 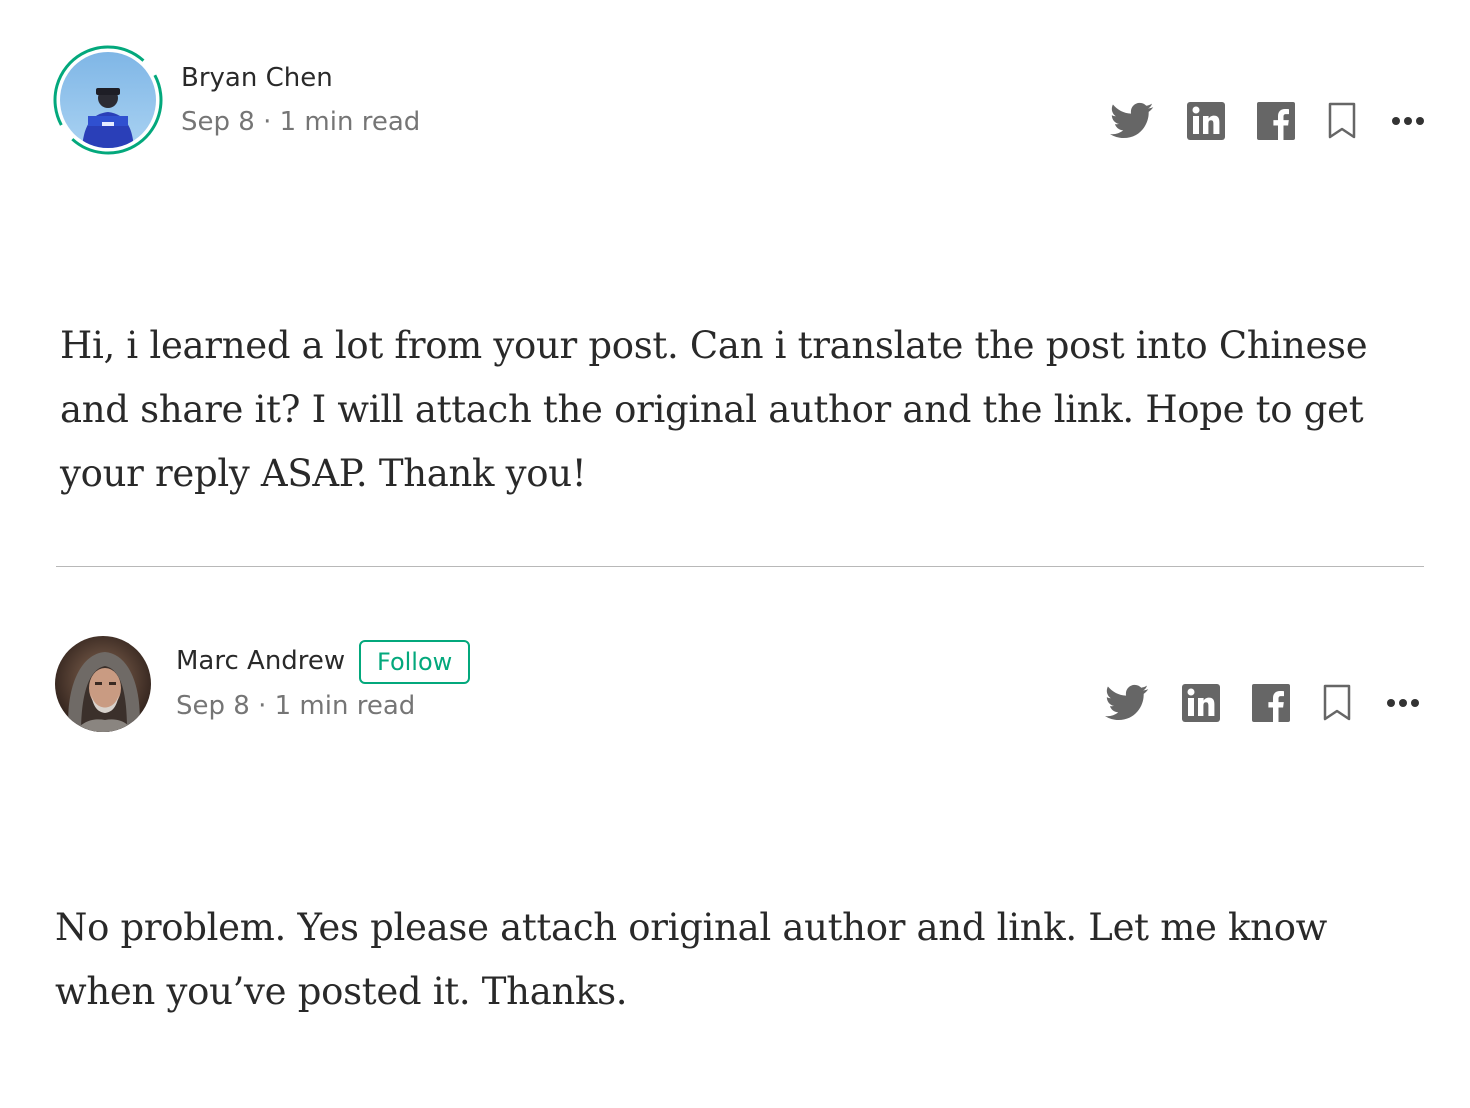 I want to click on author-name: Marc Andrew, so click(x=260, y=661).